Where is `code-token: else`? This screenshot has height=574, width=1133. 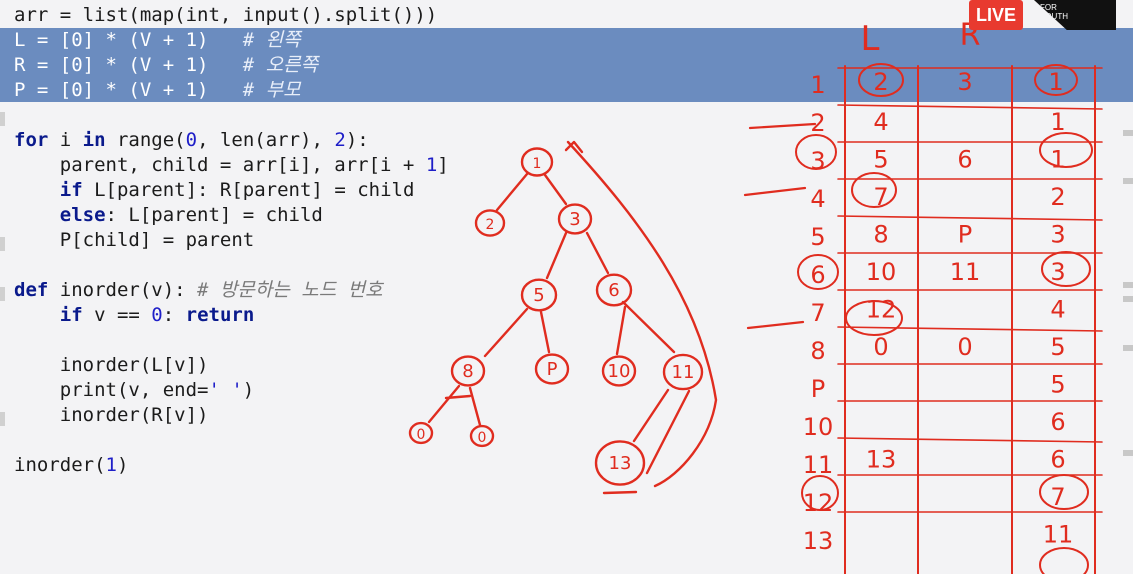
code-token: else is located at coordinates (82, 215).